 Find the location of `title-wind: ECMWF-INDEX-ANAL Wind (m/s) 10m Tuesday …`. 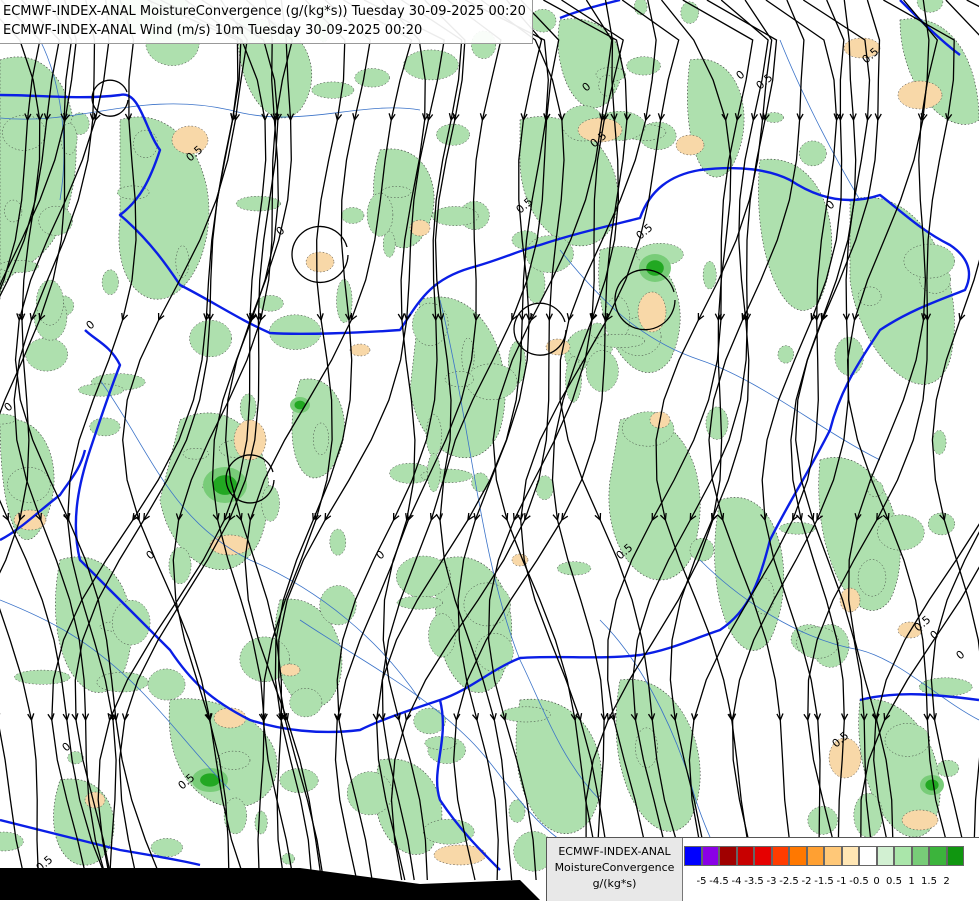

title-wind: ECMWF-INDEX-ANAL Wind (m/s) 10m Tuesday … is located at coordinates (213, 30).